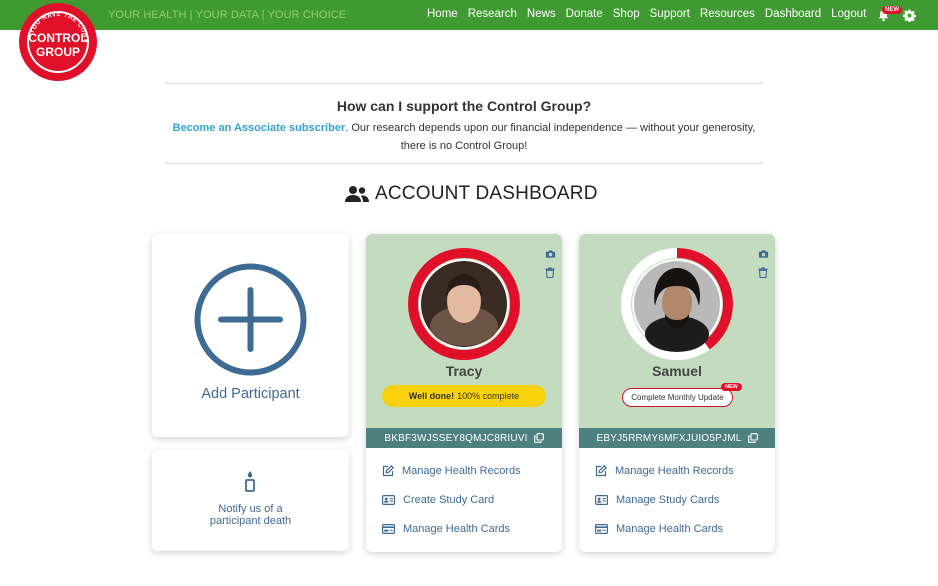  I want to click on participant-card-header: Tracy Well done! 100% complete, so click(464, 331).